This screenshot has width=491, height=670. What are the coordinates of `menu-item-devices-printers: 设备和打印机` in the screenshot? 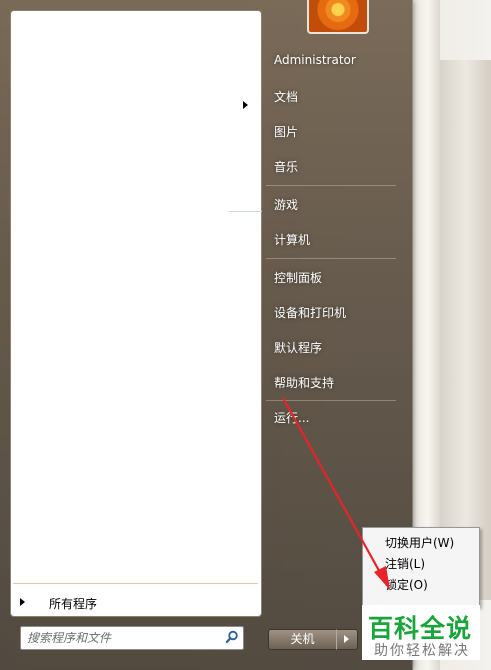 It's located at (310, 312).